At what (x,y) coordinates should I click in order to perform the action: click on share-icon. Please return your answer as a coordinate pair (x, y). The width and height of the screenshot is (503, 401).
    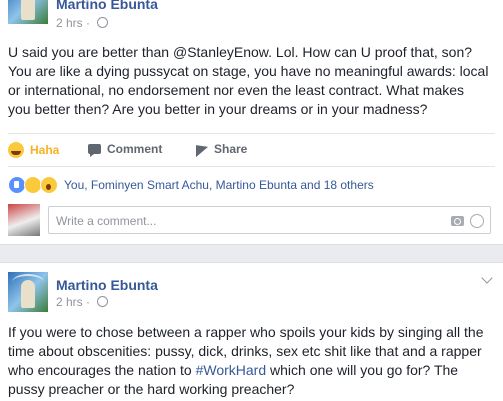
    Looking at the image, I should click on (202, 149).